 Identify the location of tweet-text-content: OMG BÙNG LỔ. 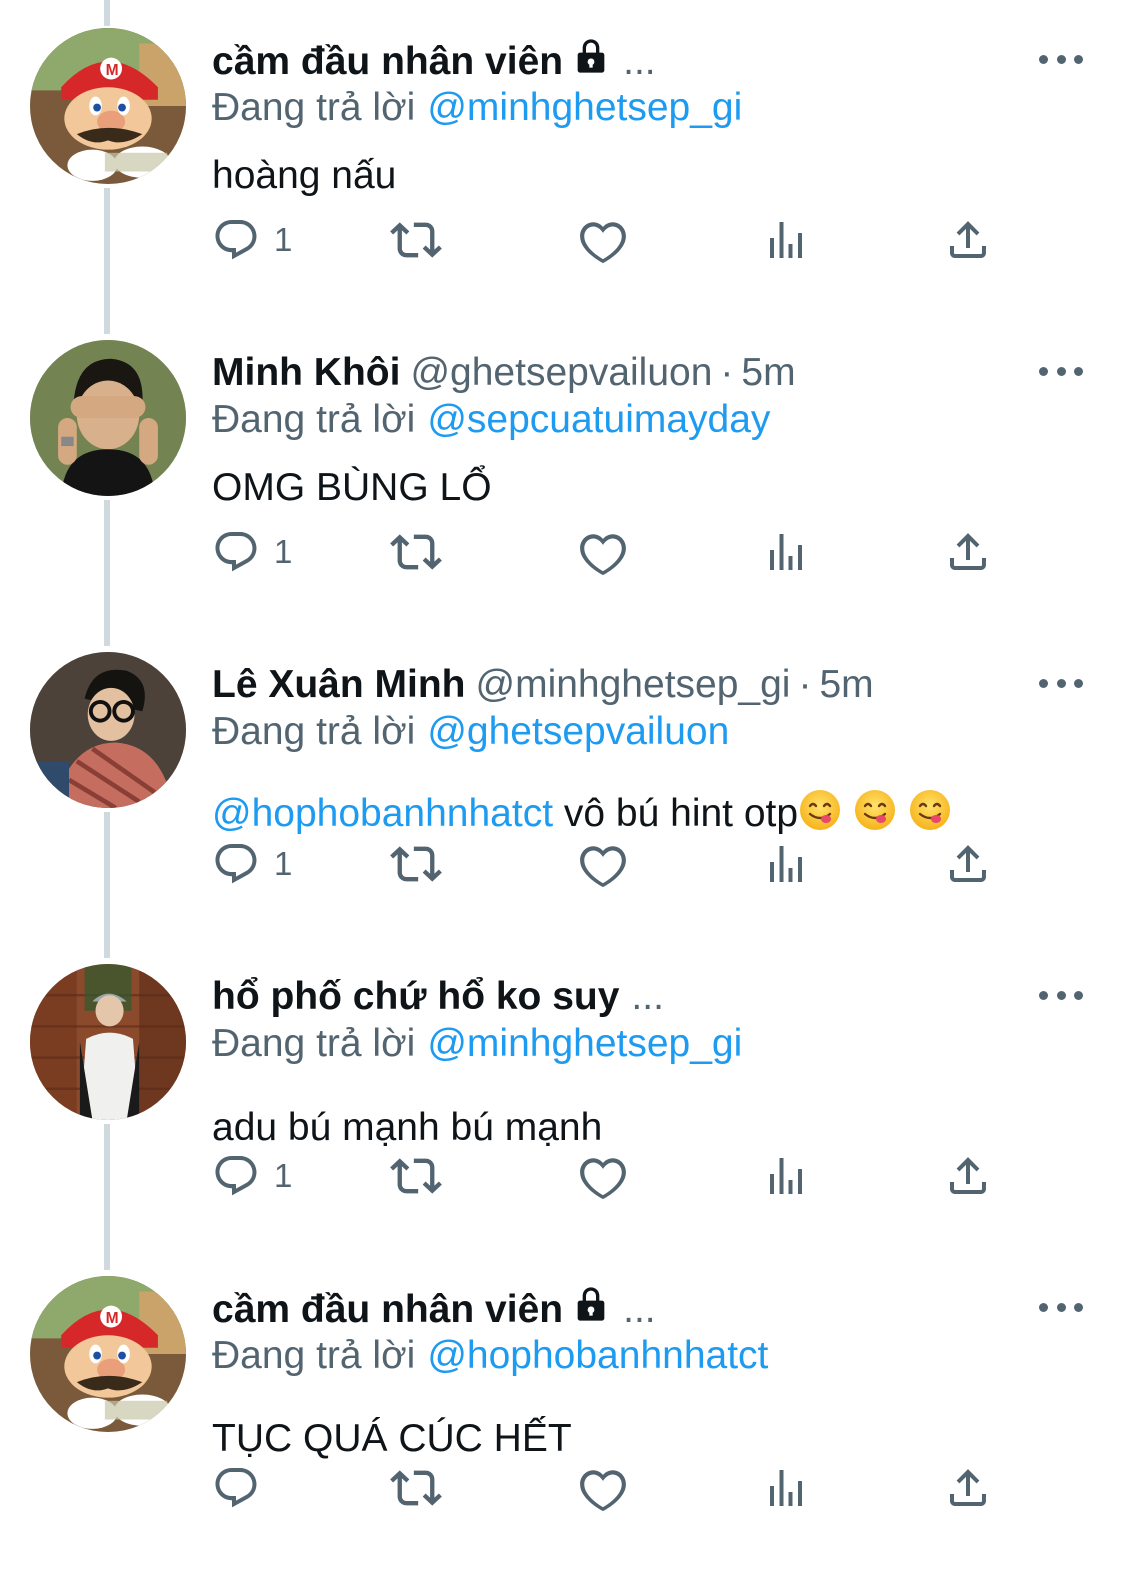
(352, 487).